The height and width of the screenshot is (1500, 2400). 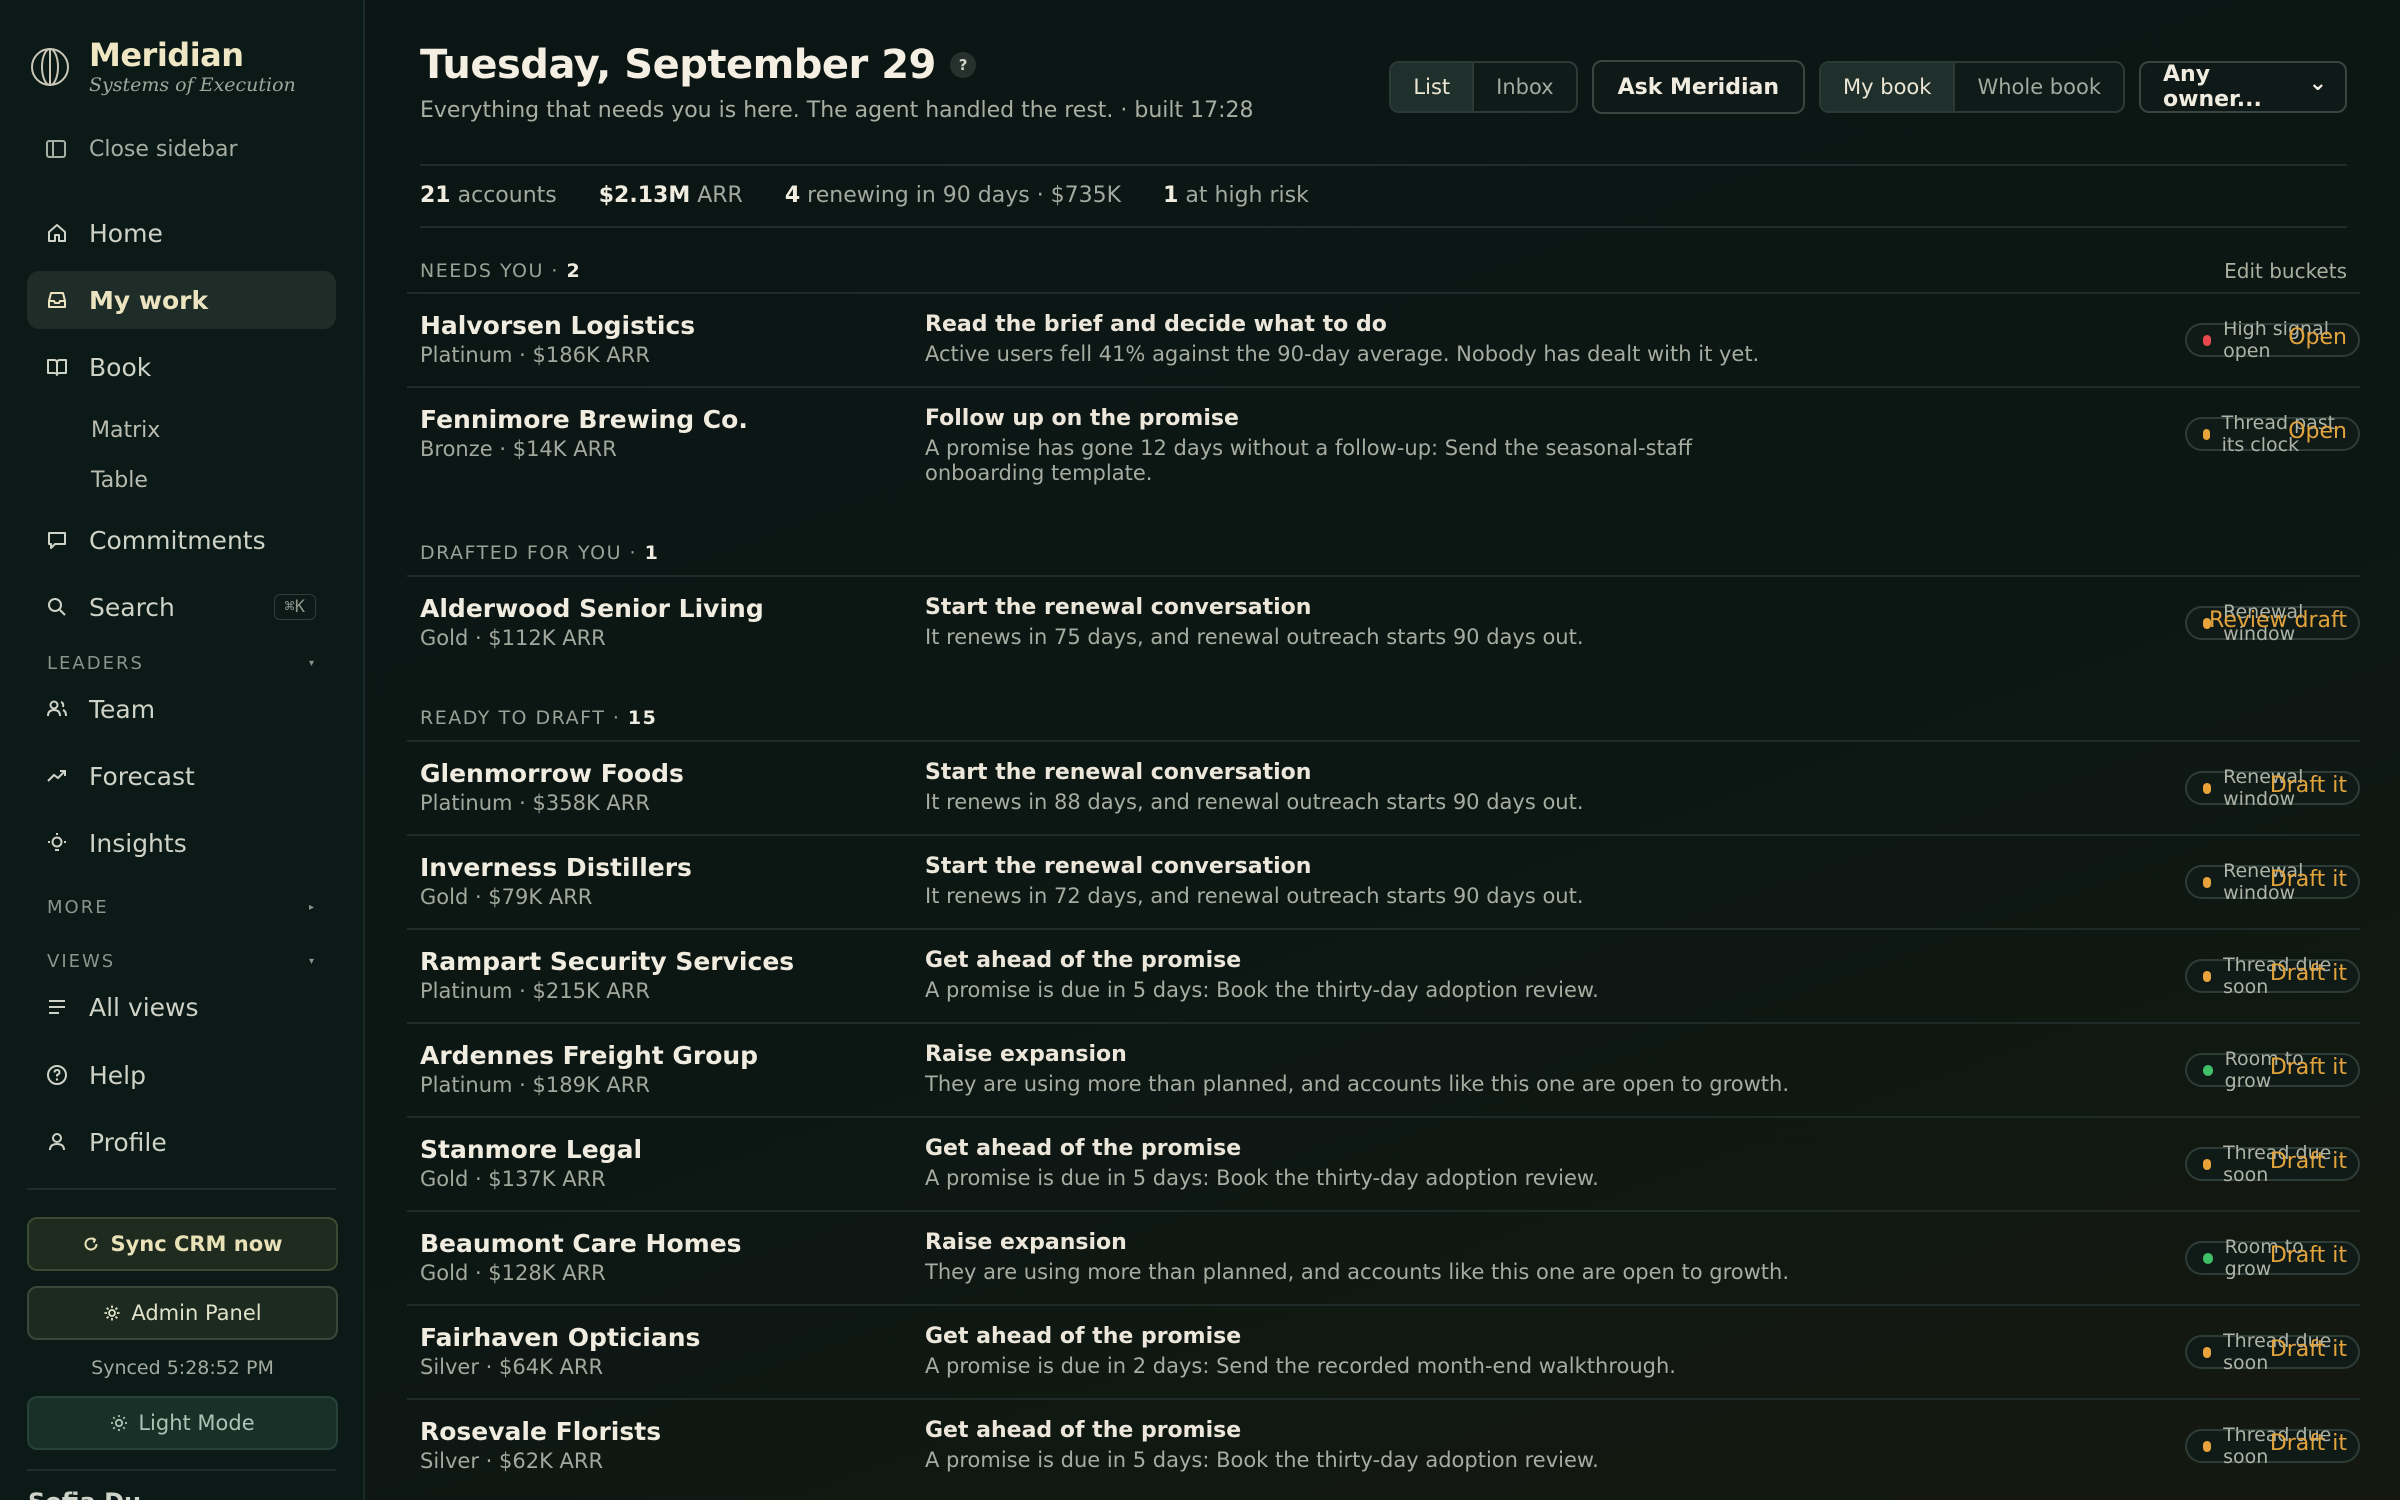 I want to click on stat-accounts: 21 accounts, so click(x=488, y=195).